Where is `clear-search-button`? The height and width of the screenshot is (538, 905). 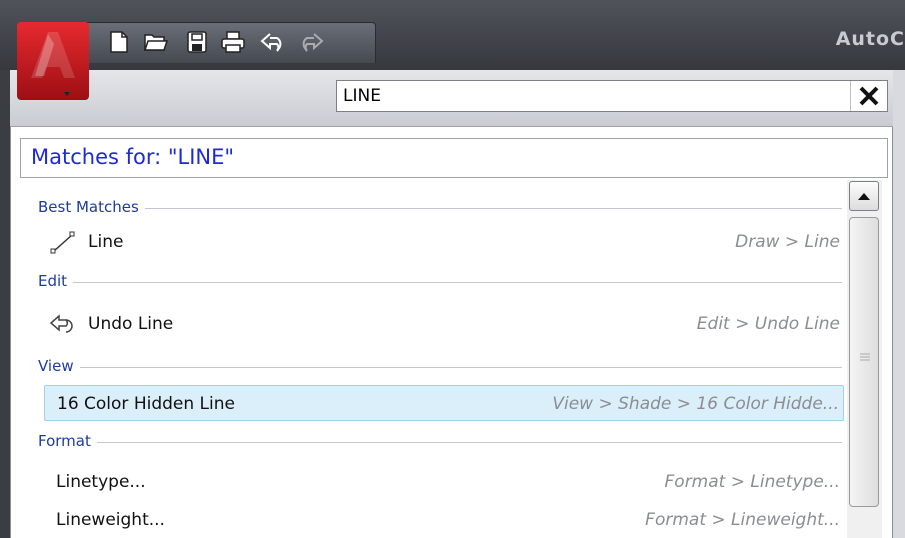 clear-search-button is located at coordinates (868, 96).